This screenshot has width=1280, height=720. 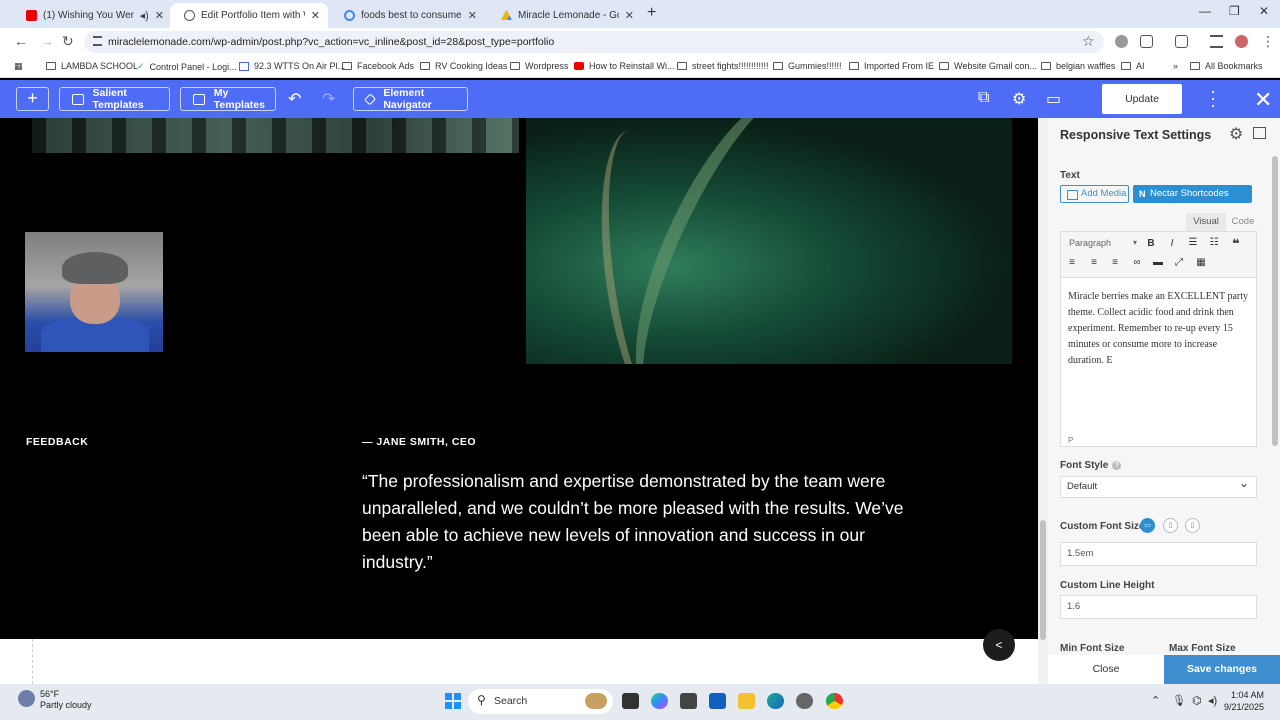 I want to click on align-right-icon: ≡, so click(x=1115, y=262).